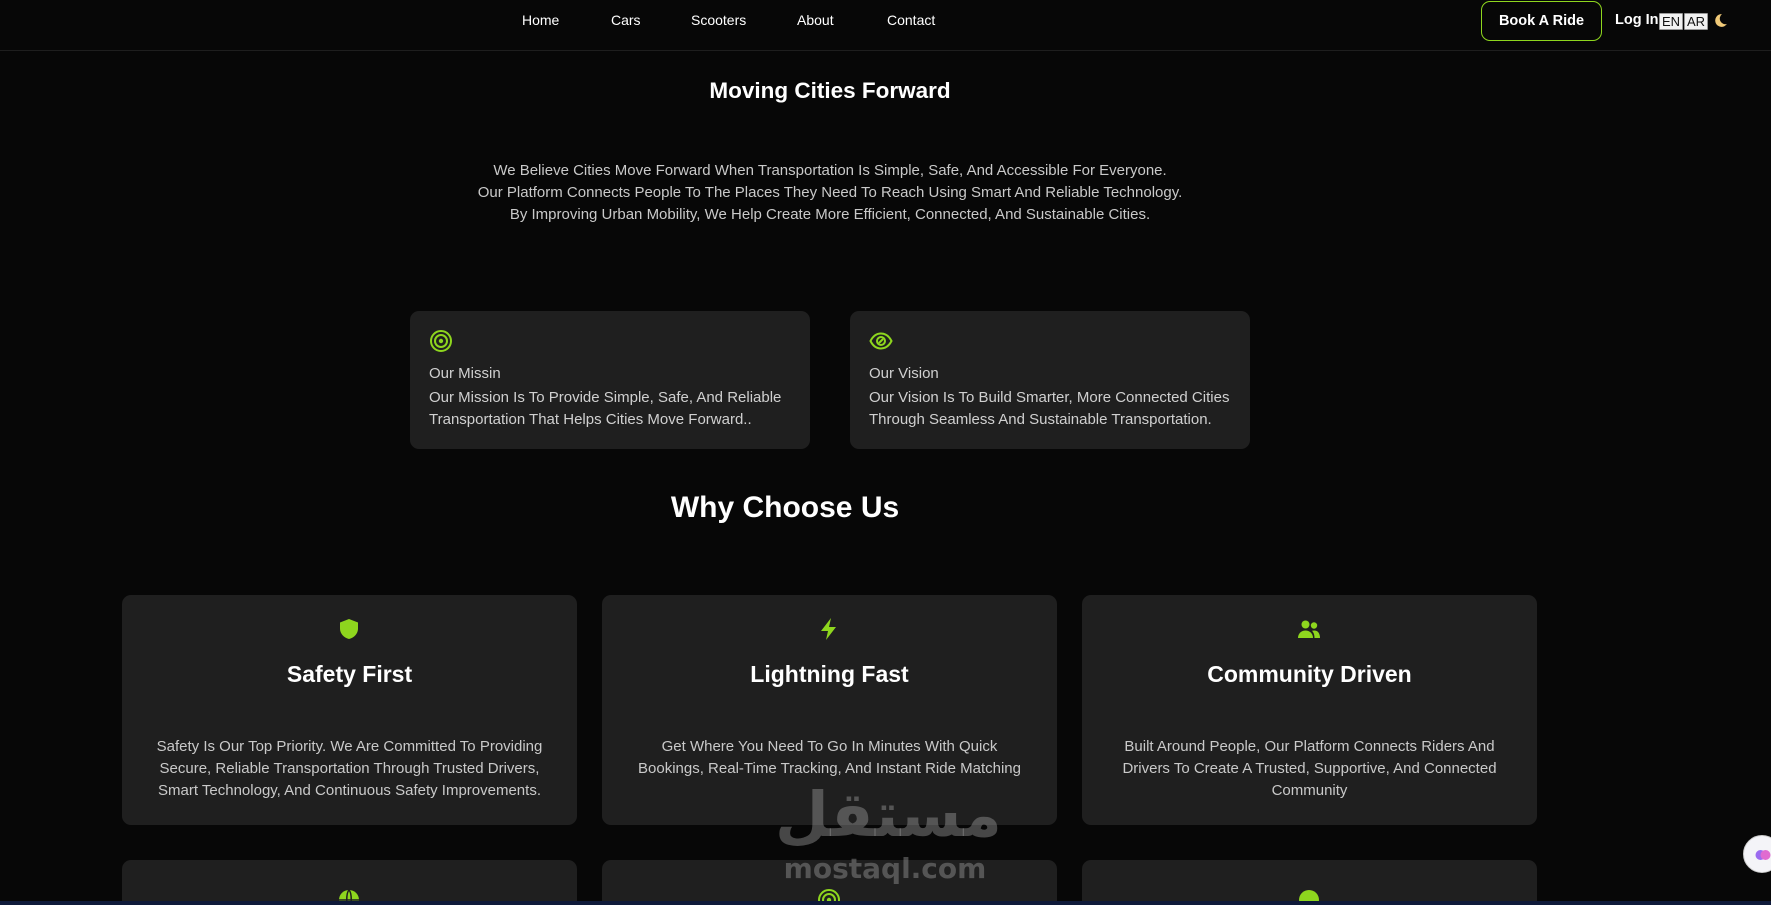 The height and width of the screenshot is (905, 1771). I want to click on nav-link-contact: Contact, so click(911, 20).